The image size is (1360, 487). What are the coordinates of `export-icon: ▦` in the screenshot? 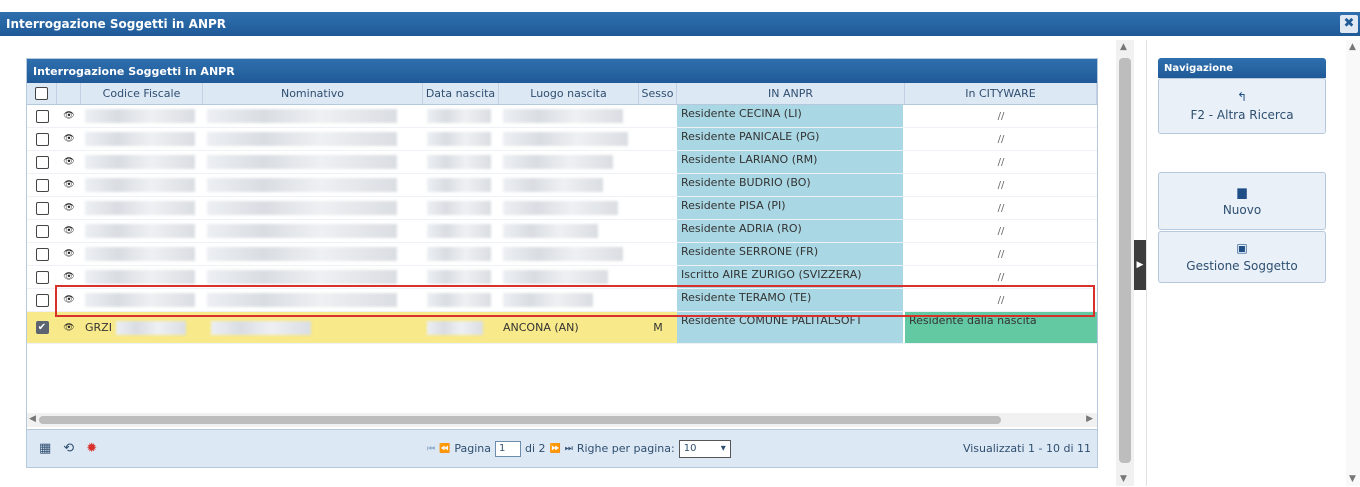 It's located at (45, 448).